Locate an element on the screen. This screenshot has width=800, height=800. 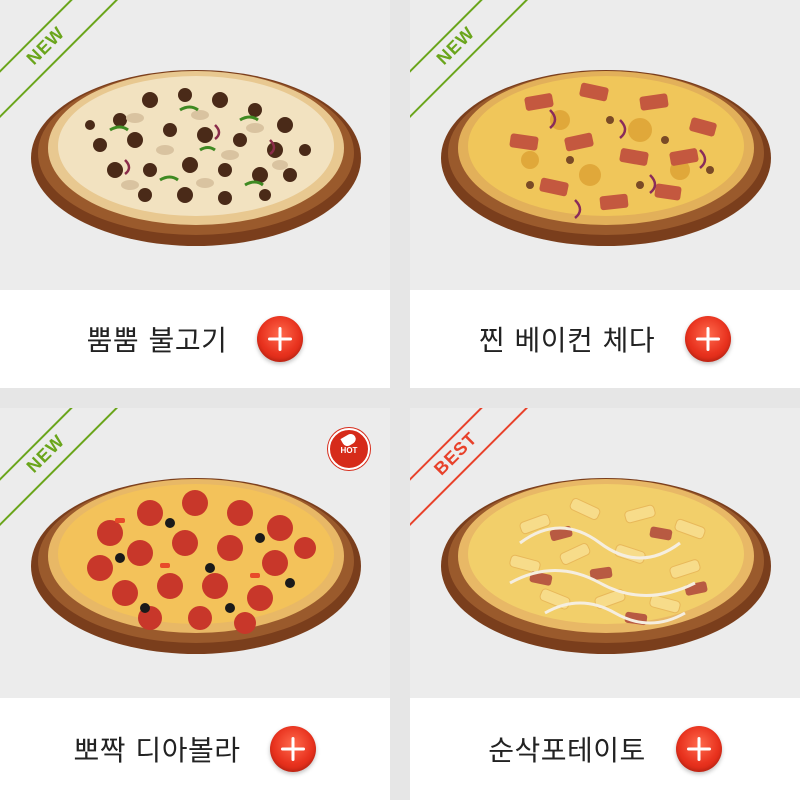
product-info: 뿜뿜 불고기 is located at coordinates (195, 339).